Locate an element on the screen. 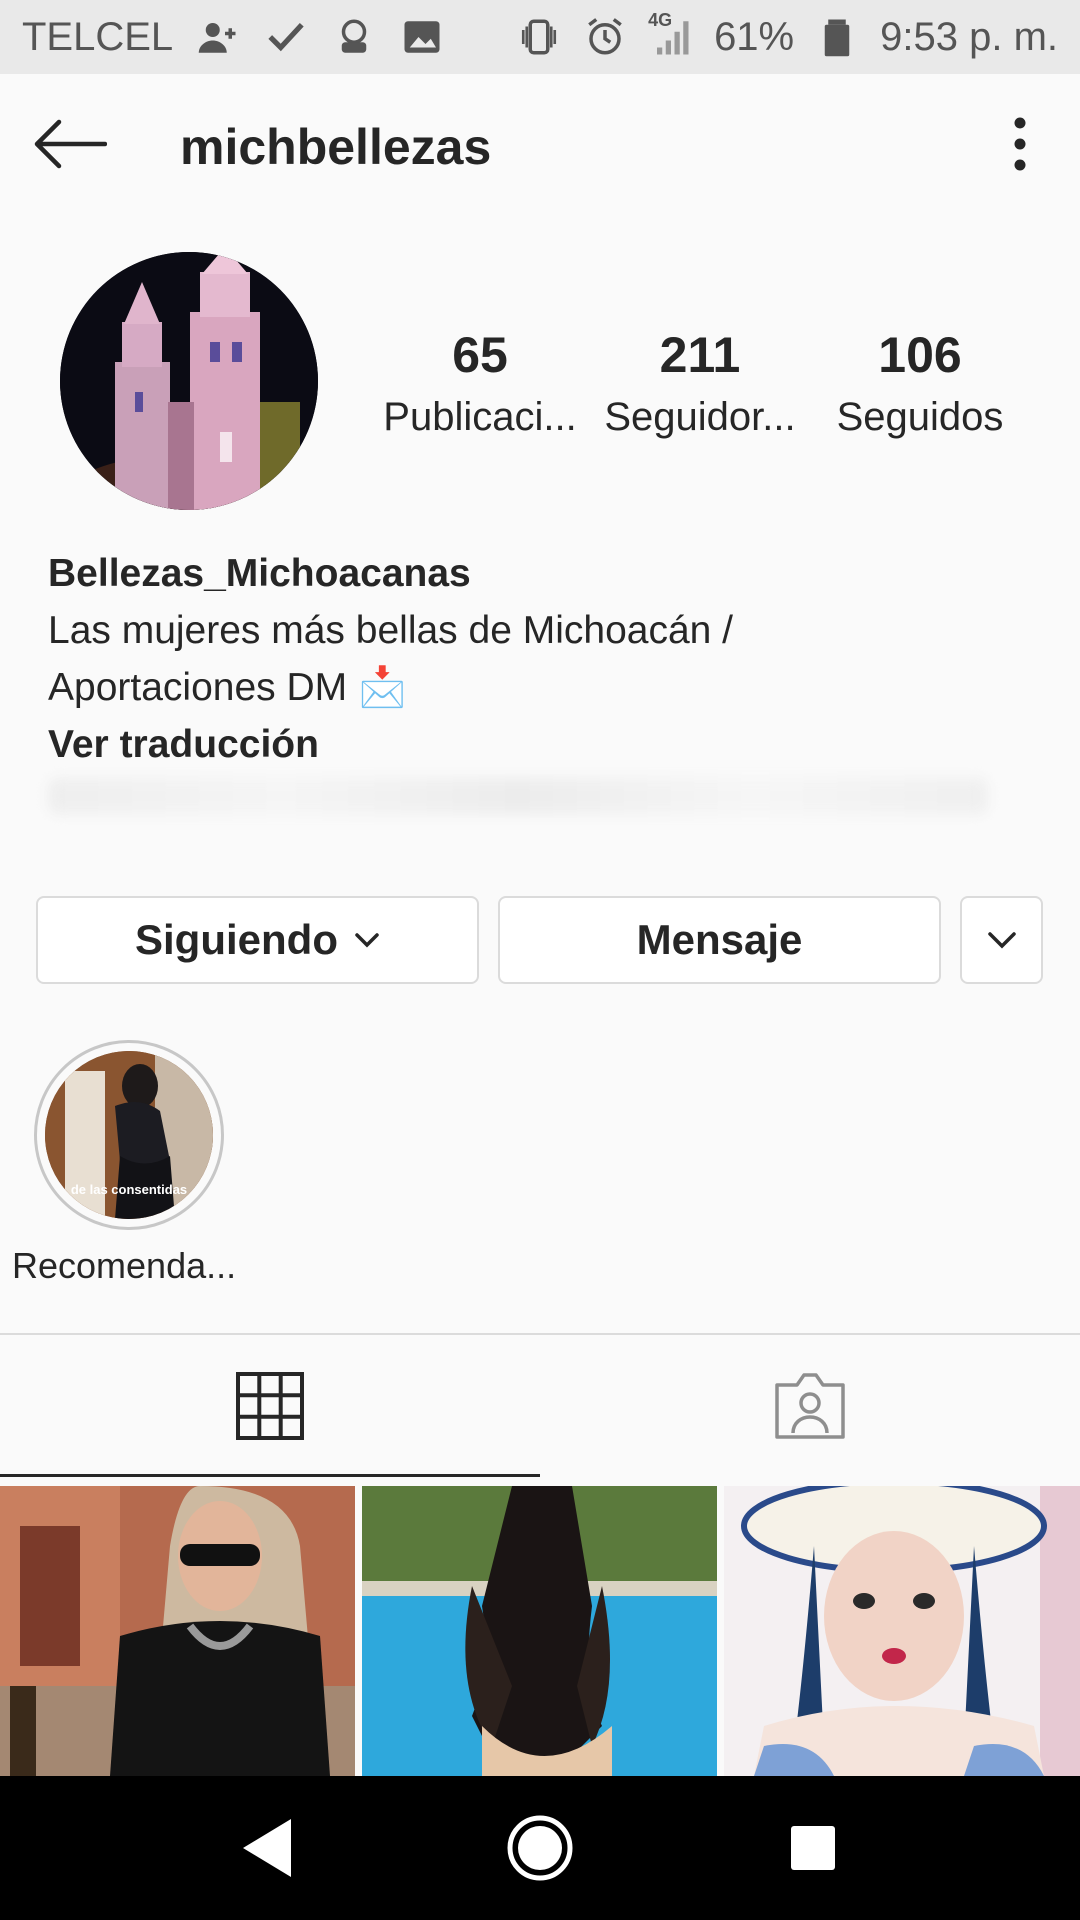  more-vertical-icon is located at coordinates (1020, 144).